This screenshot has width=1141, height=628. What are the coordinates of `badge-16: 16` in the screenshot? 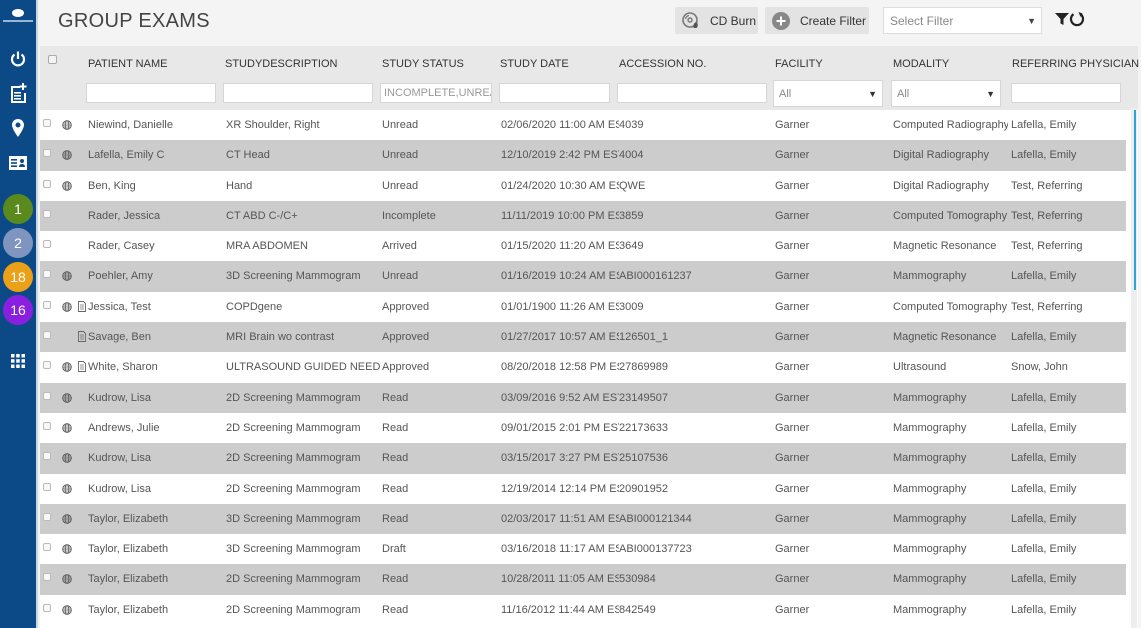 It's located at (18, 310).